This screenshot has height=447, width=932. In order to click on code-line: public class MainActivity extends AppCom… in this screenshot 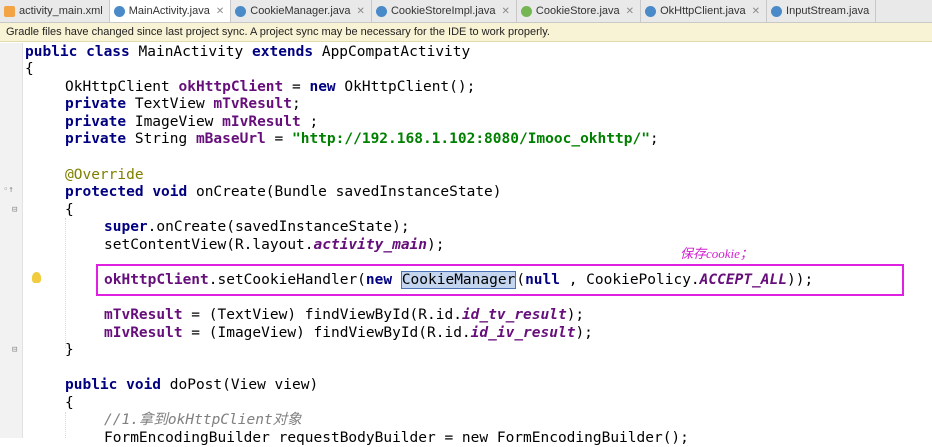, I will do `click(248, 52)`.